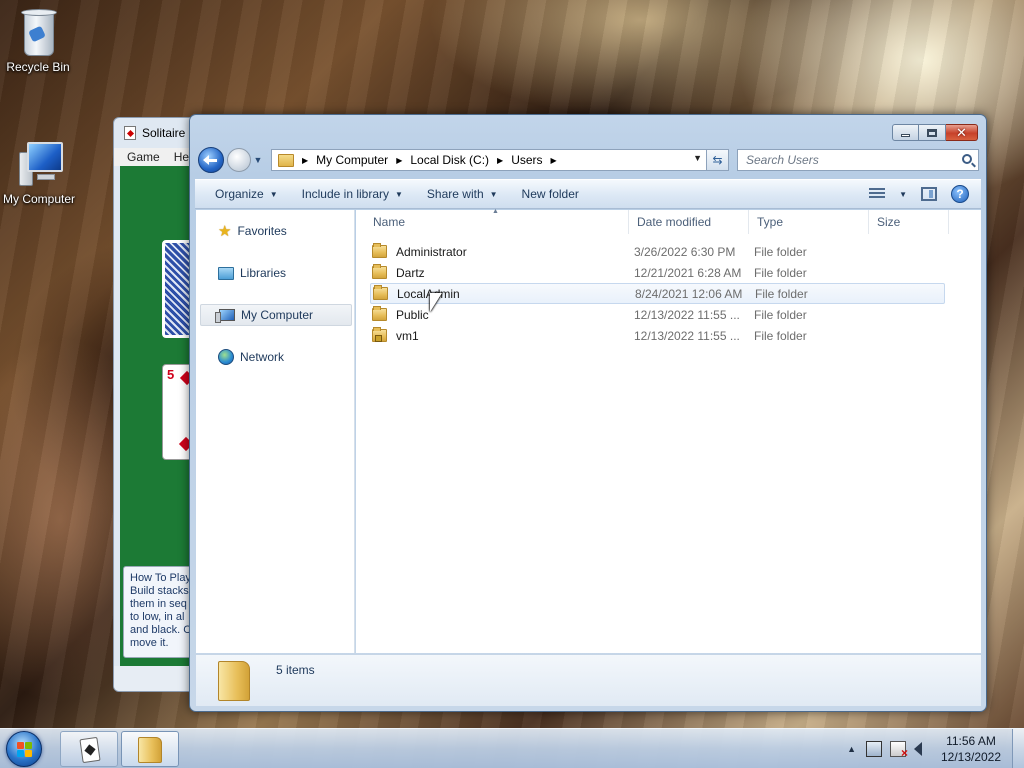 The image size is (1024, 768). I want to click on desktop-icon-label: Recycle Bin, so click(38, 67).